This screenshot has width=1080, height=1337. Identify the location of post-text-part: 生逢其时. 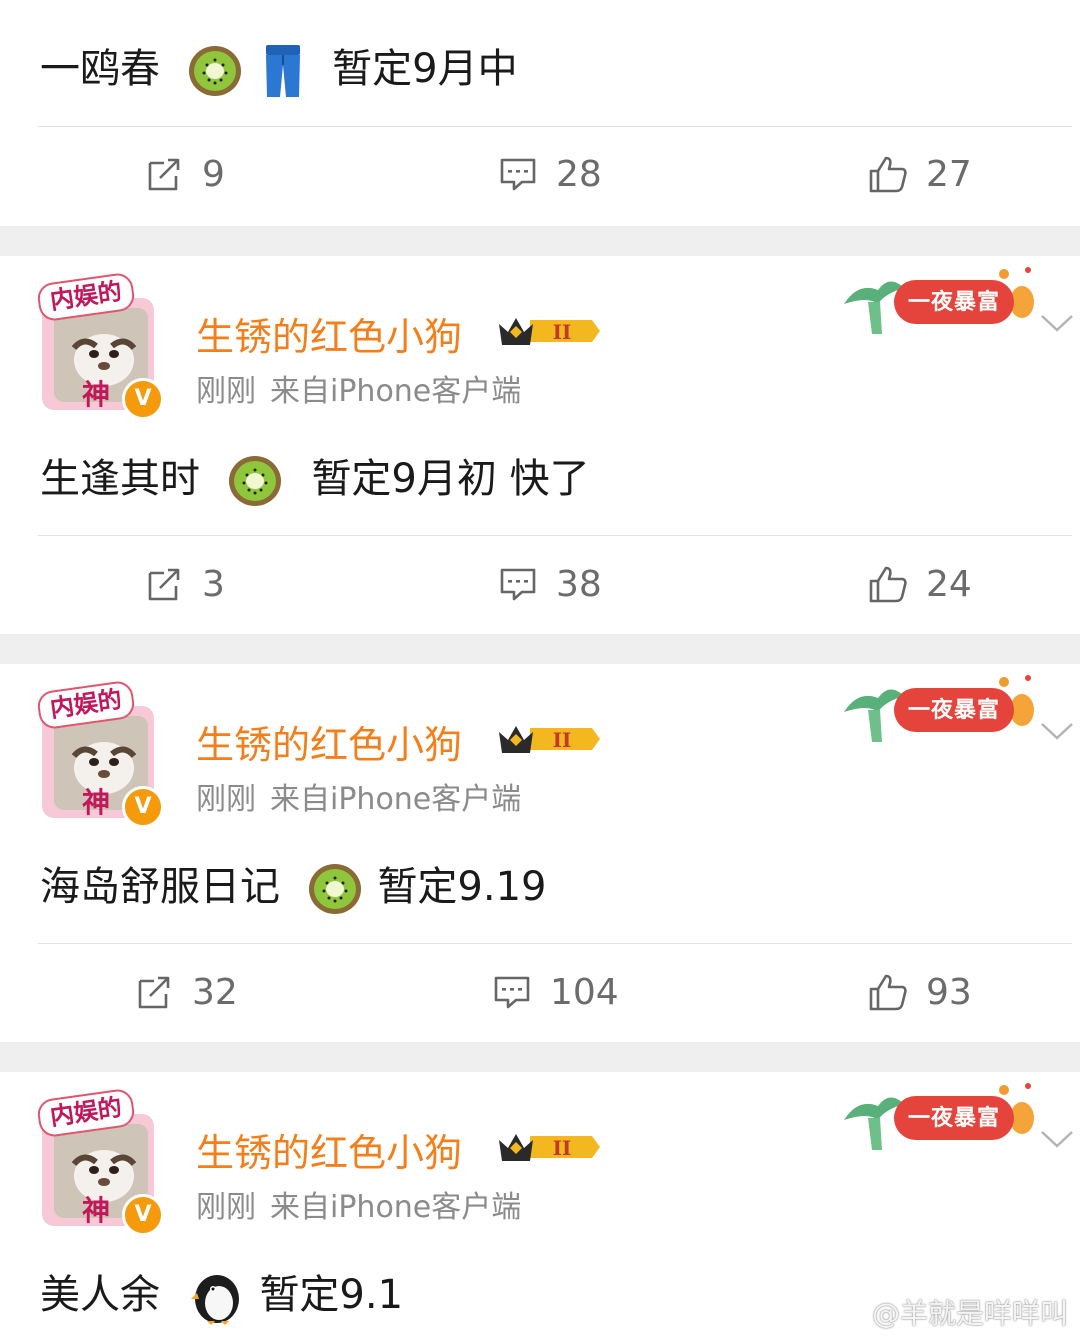
(120, 479).